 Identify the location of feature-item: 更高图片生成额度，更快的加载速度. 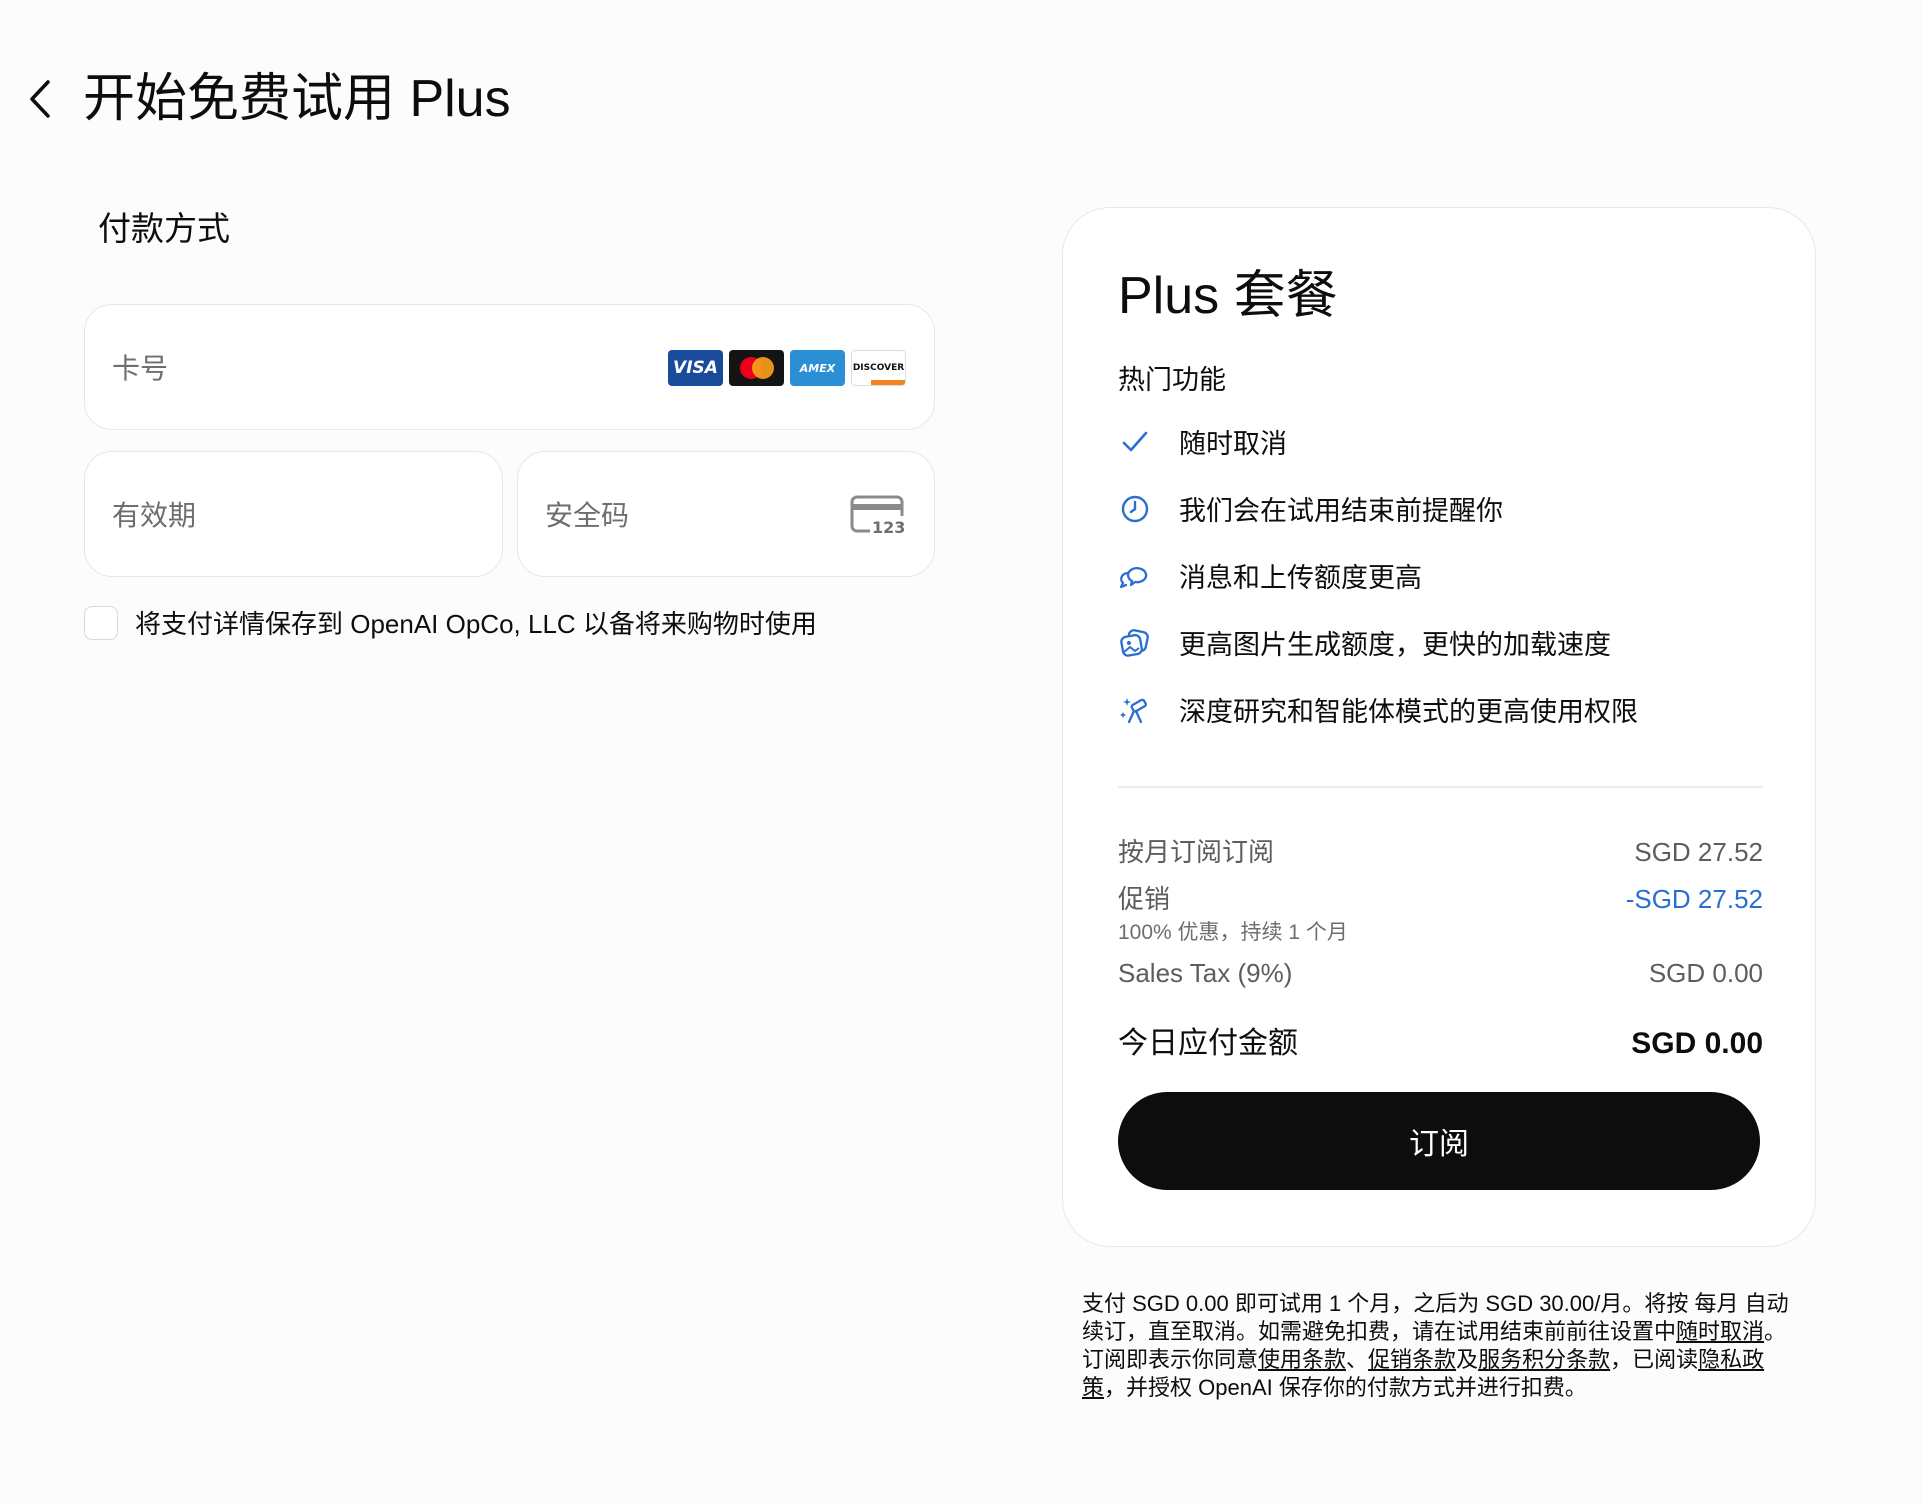
(1378, 642).